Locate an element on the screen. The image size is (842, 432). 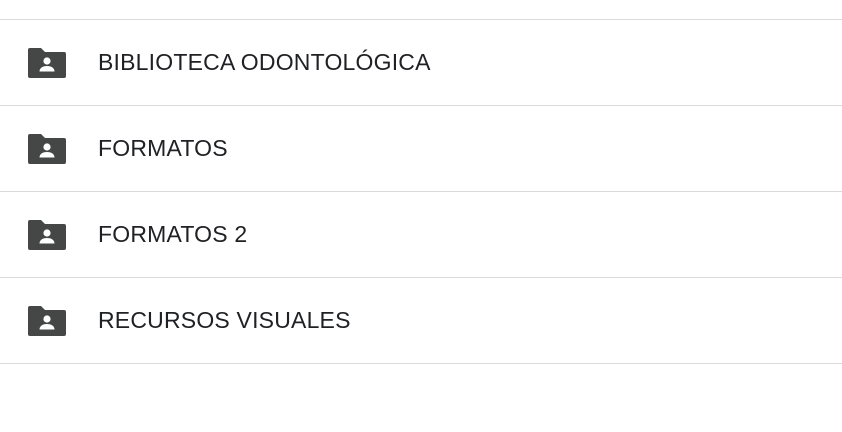
folder-label: BIBLIOTECA ODONTOLÓGICA is located at coordinates (264, 62).